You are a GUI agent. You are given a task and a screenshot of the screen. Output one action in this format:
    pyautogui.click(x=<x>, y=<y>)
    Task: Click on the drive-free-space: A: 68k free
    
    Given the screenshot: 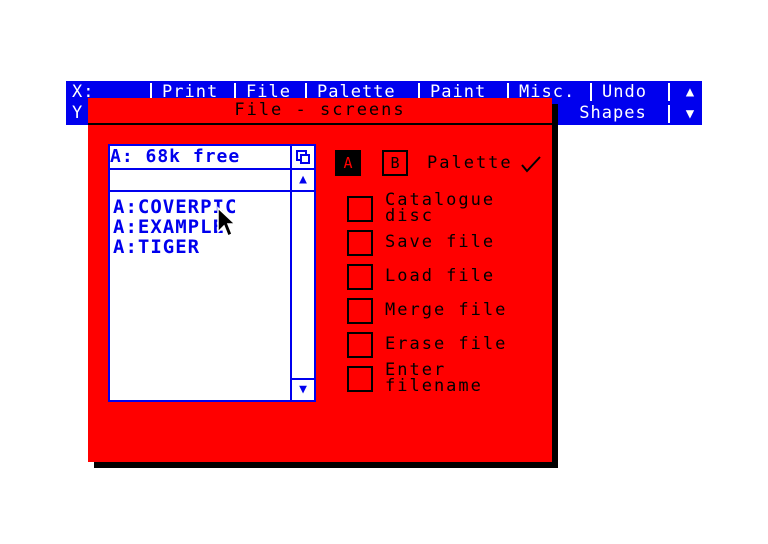 What is the action you would take?
    pyautogui.click(x=175, y=156)
    